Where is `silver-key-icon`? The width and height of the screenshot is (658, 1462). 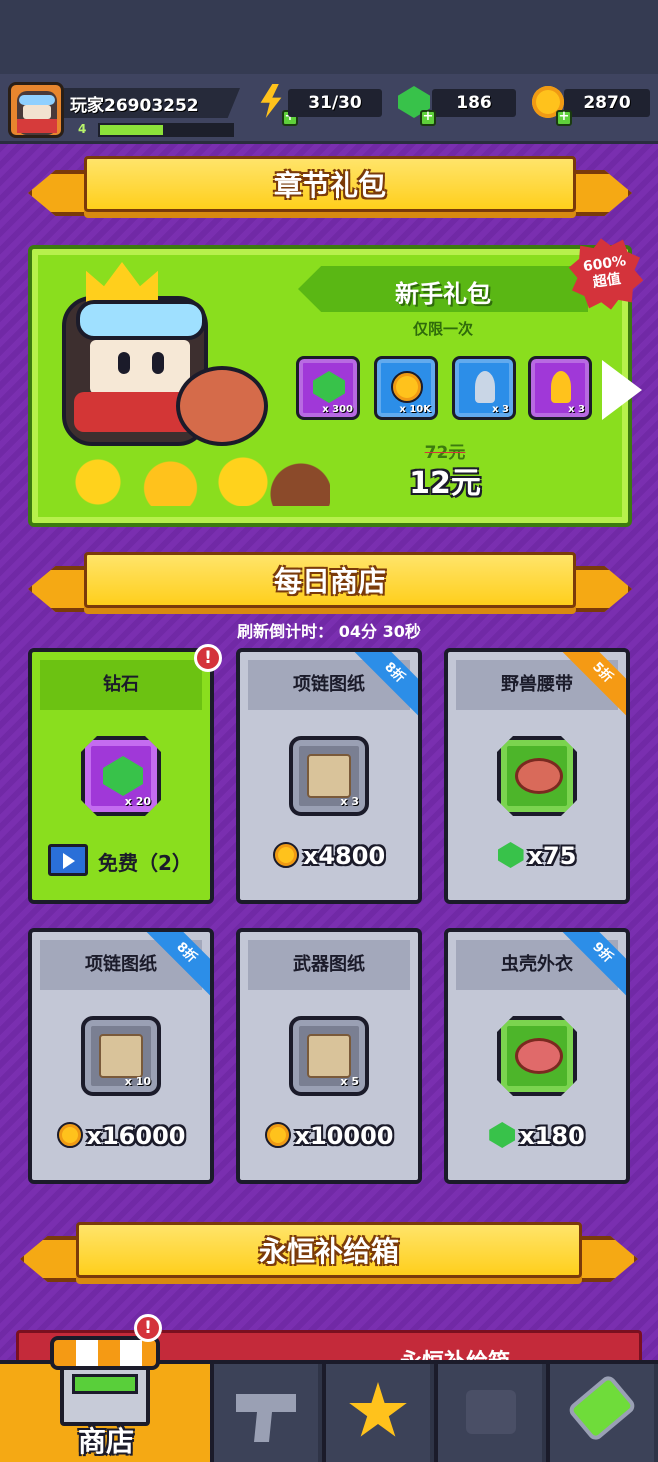 silver-key-icon is located at coordinates (485, 387).